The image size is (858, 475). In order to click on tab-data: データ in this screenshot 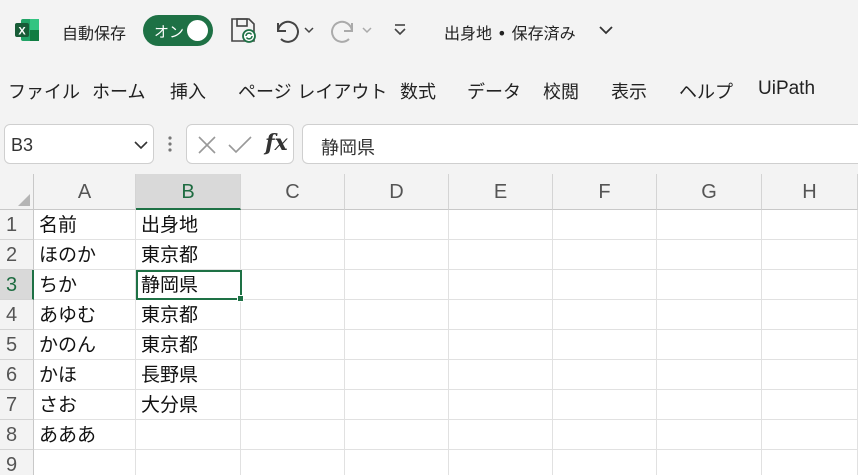, I will do `click(494, 91)`.